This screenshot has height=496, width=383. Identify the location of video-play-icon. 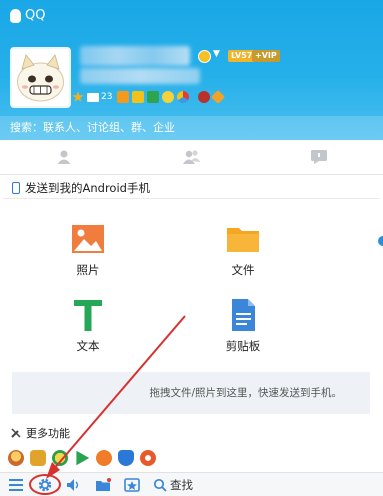
(83, 458).